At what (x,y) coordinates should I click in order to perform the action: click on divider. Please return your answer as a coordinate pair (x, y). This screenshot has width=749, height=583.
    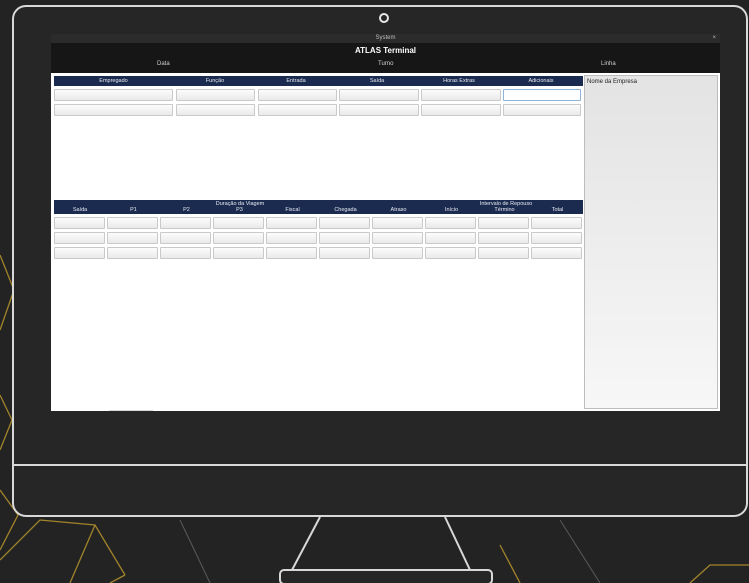
    Looking at the image, I should click on (131, 410).